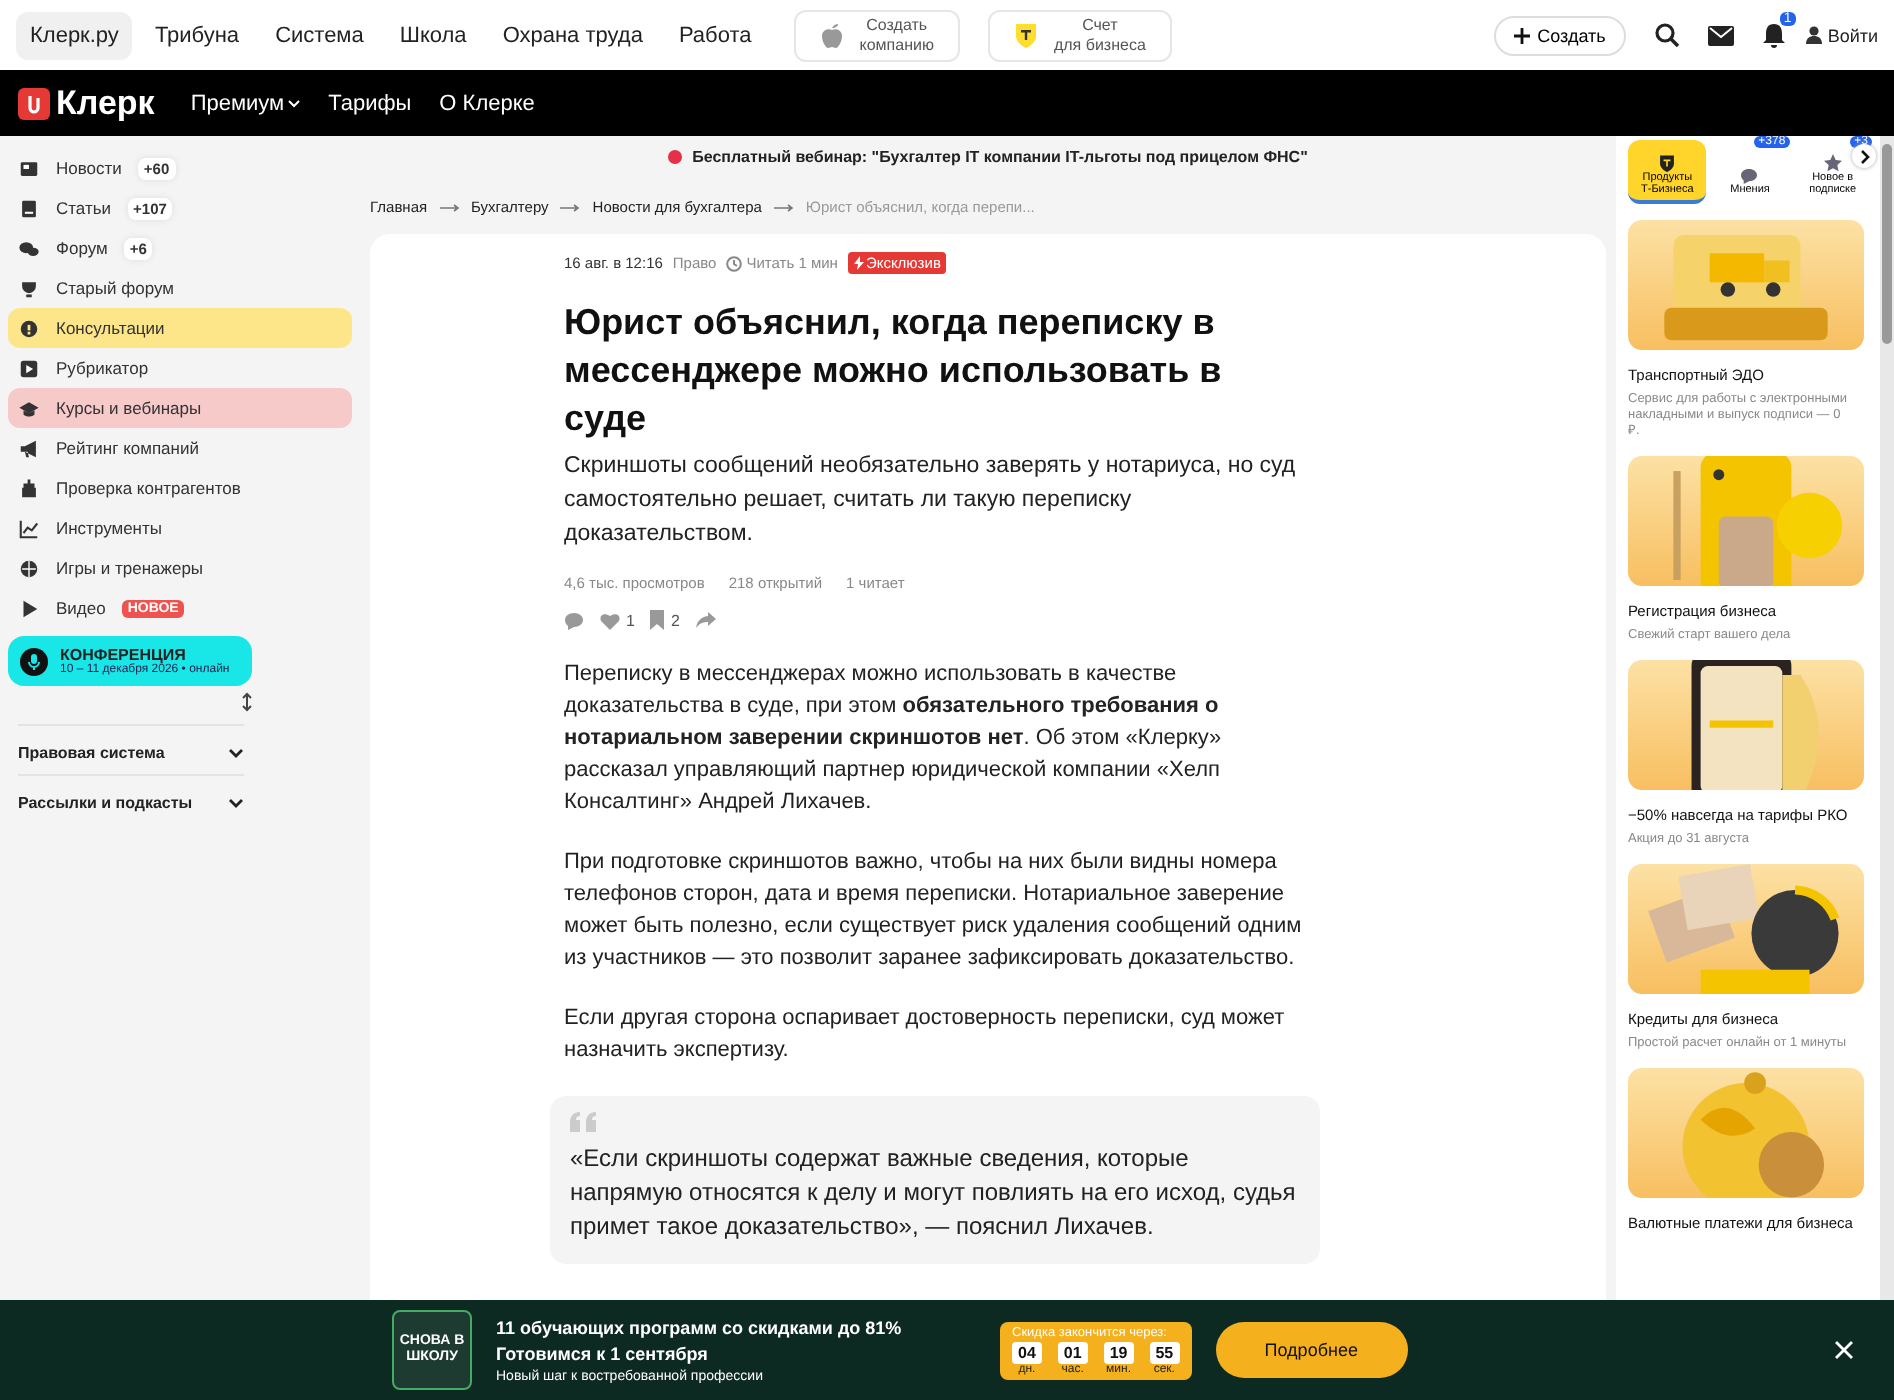  I want to click on timer-value: 01, so click(1072, 1352).